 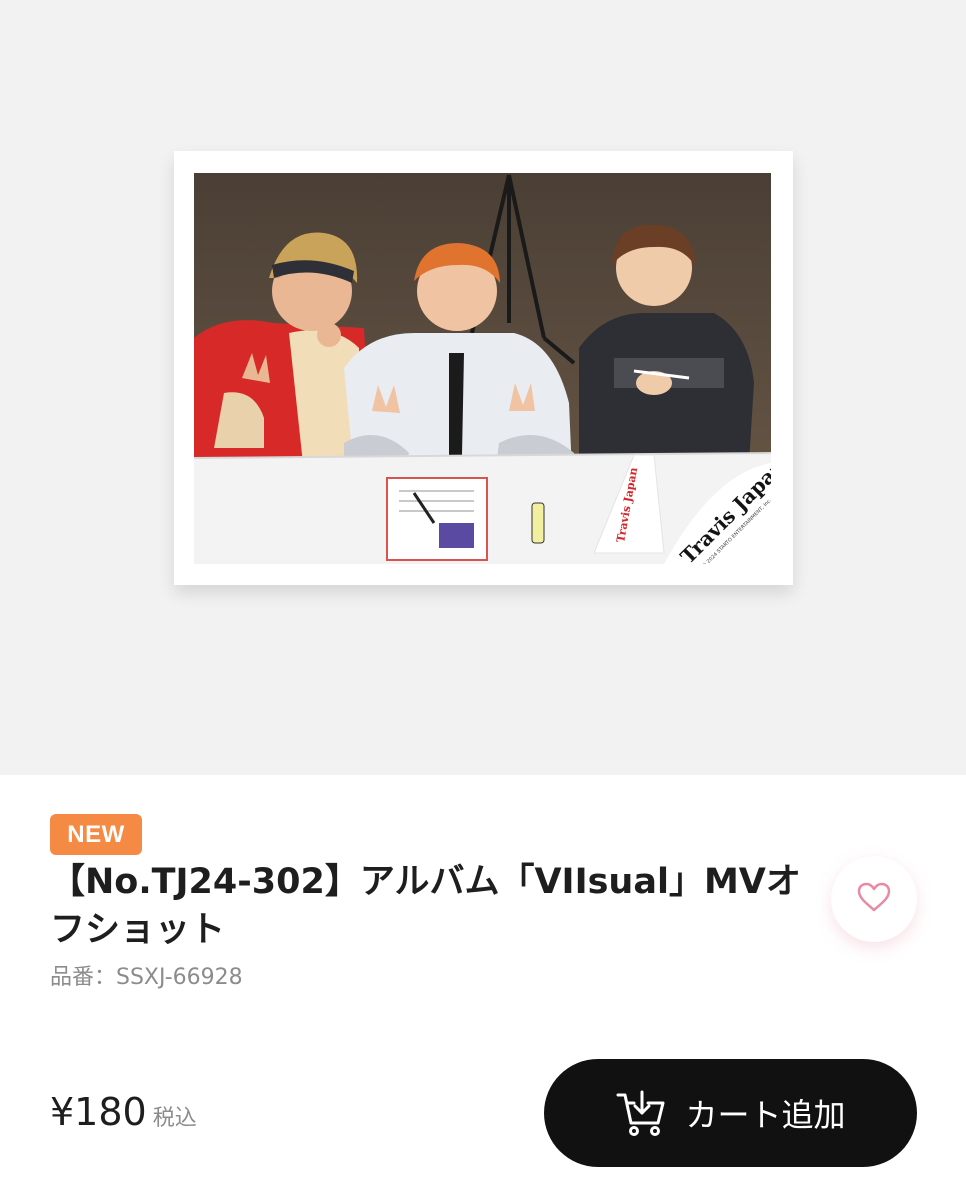 I want to click on product-title: 【No.TJ24-302】アルバム「VIIsual」MVオフショット, so click(x=425, y=906).